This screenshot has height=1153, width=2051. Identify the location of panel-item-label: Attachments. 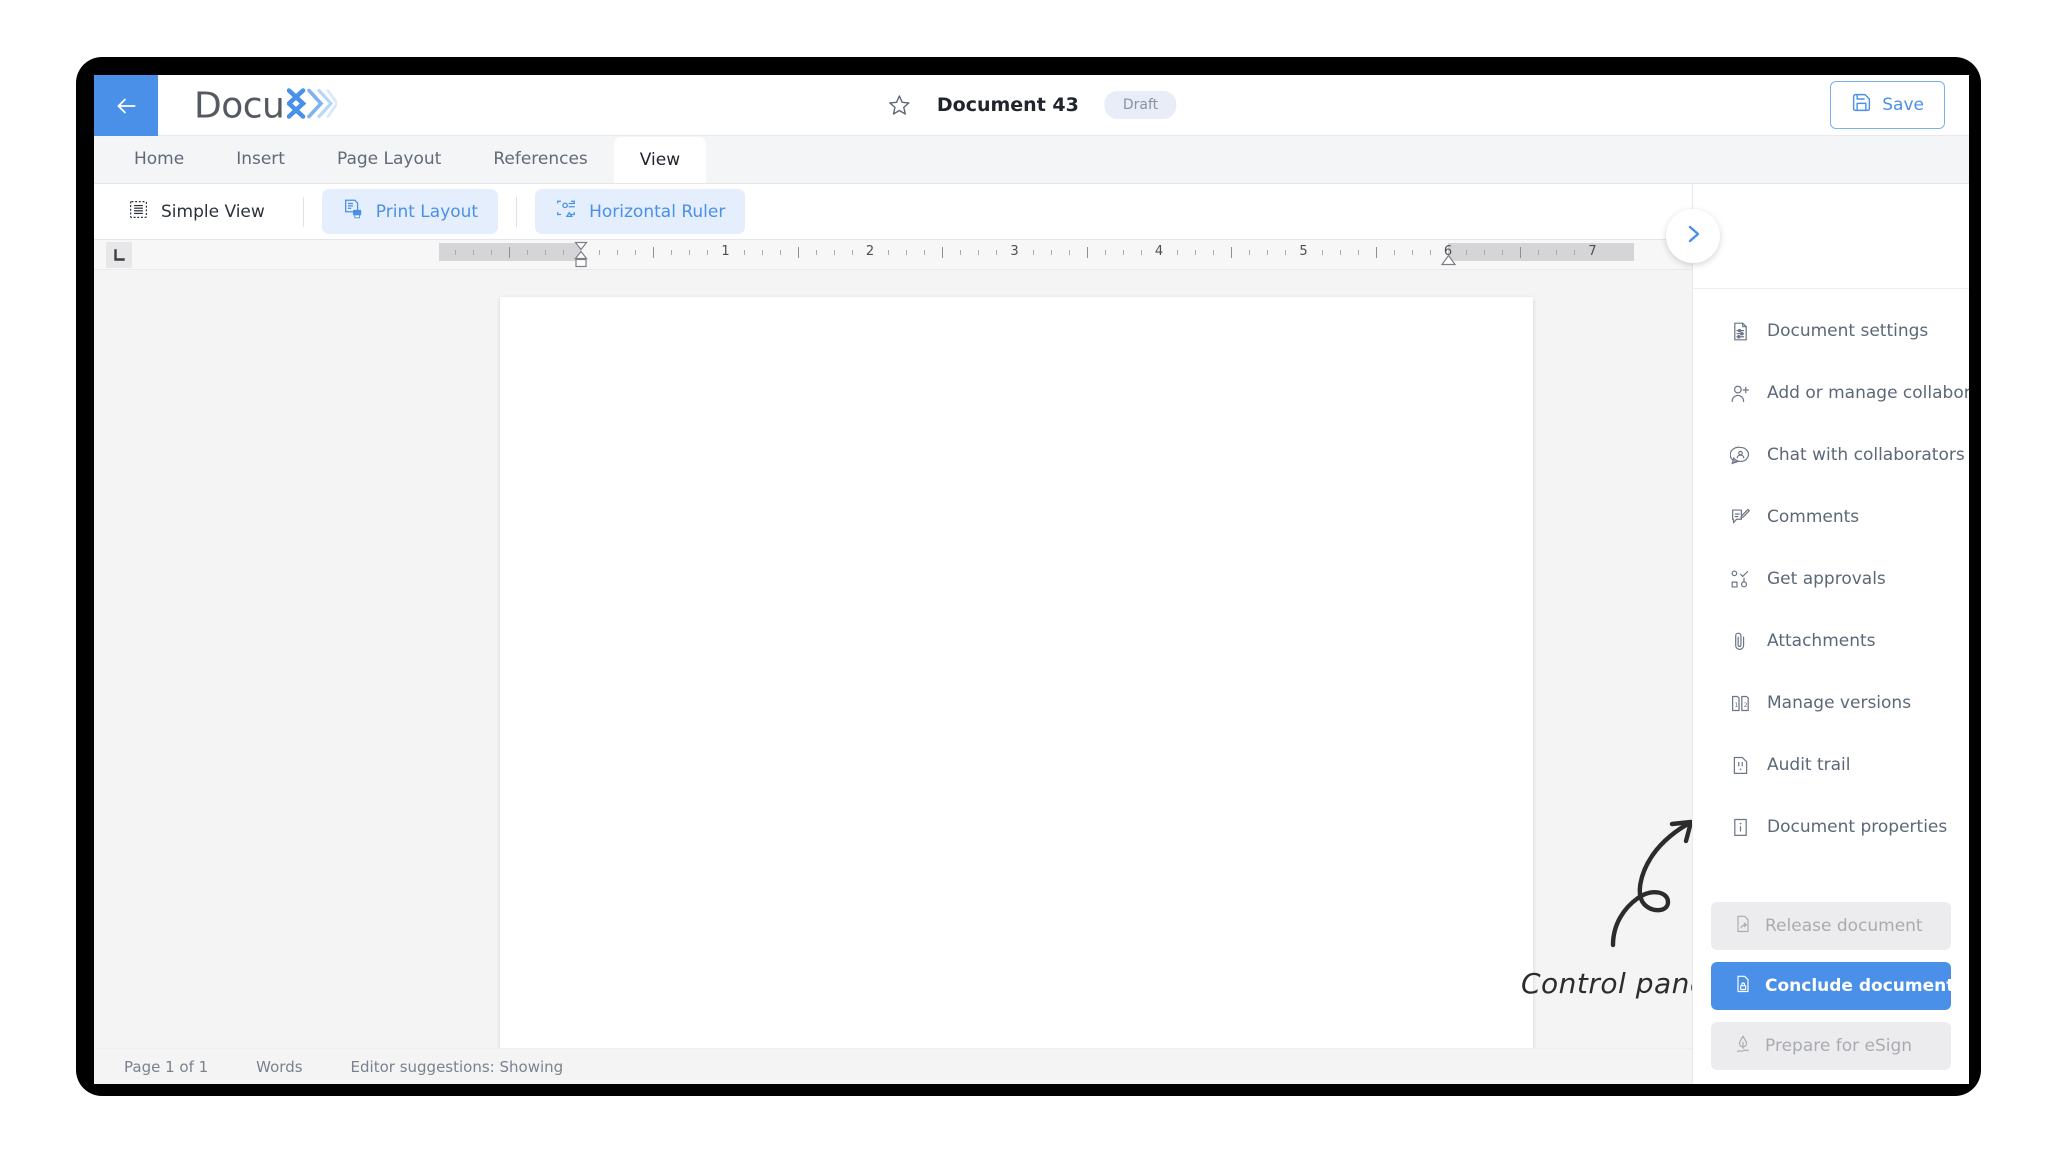
(1821, 641).